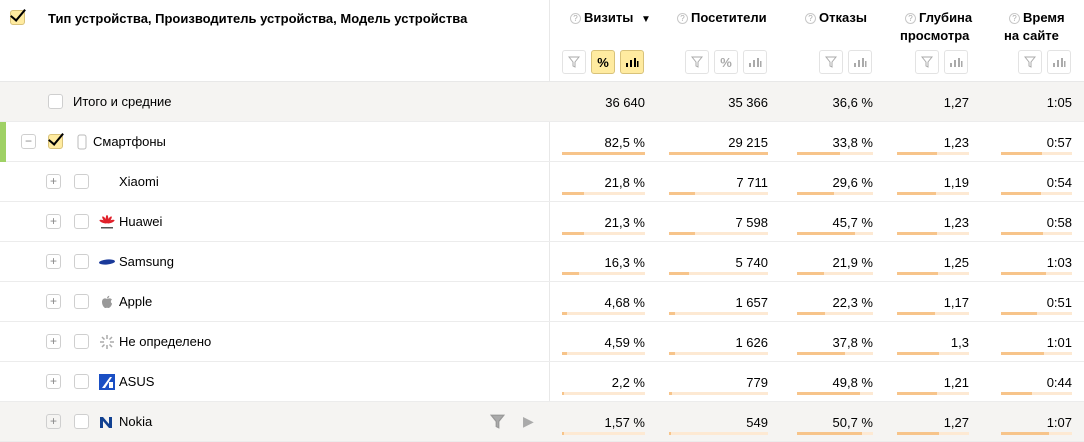 The image size is (1084, 442). I want to click on apple-logo-icon, so click(107, 302).